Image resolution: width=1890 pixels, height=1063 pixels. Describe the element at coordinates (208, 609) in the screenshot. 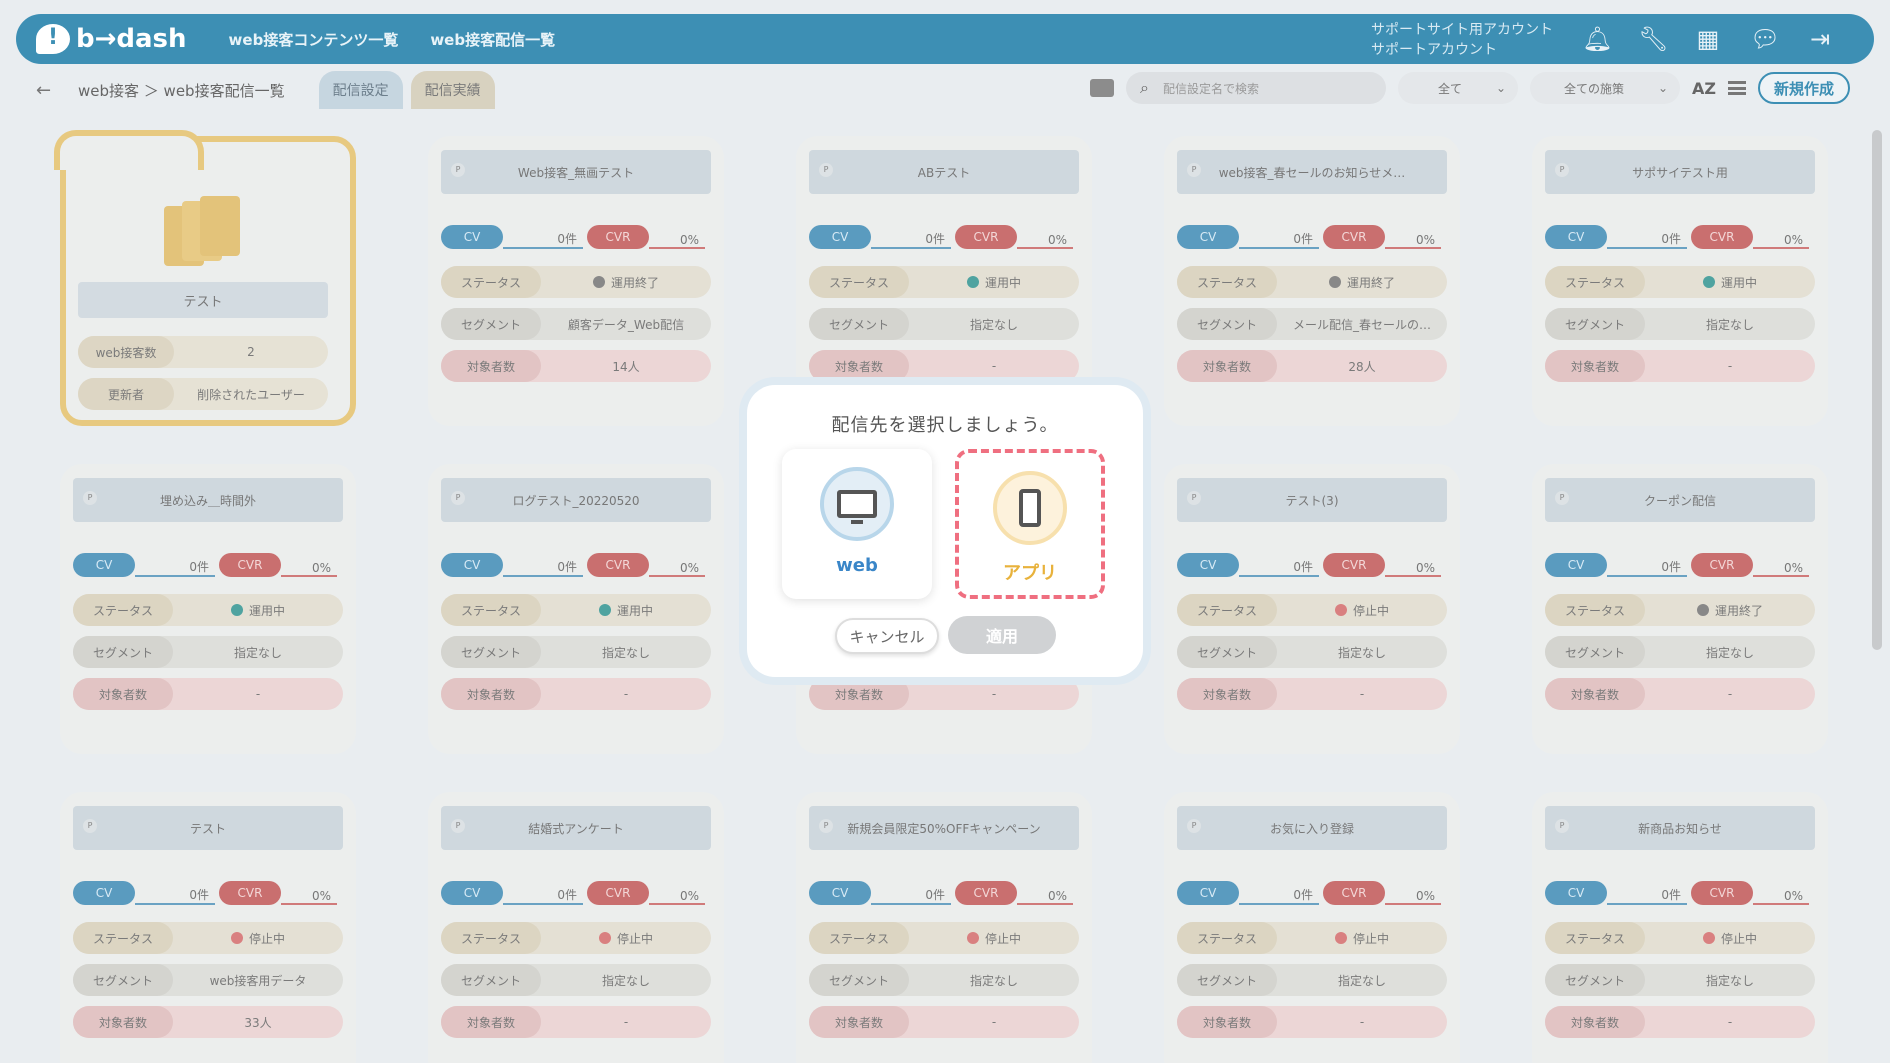

I see `delivery-card: P 埋め込み＿時間外 CV 0件 CVR 0% ステータス 運用中 セグメント 指定なし 対象者数 -` at that location.